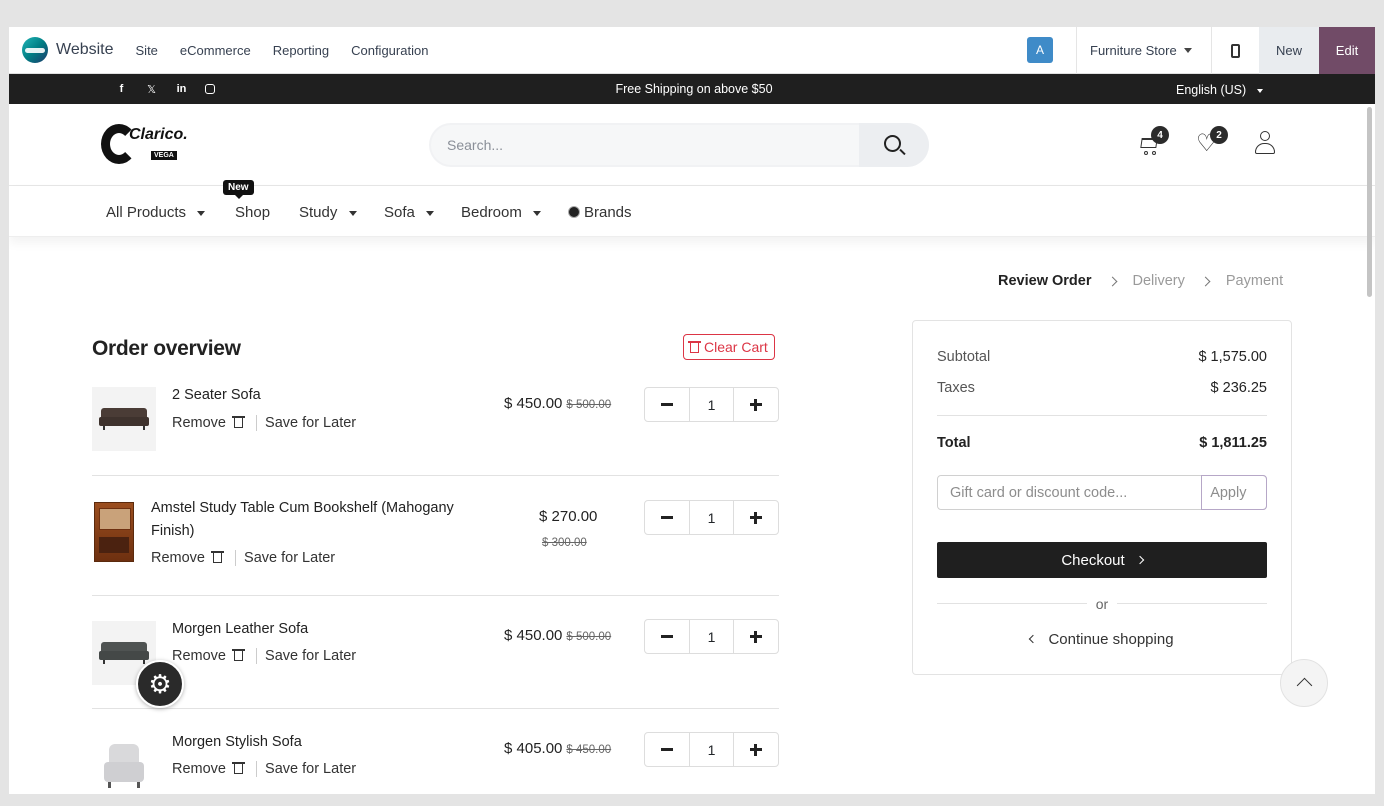 The height and width of the screenshot is (806, 1384). What do you see at coordinates (600, 212) in the screenshot?
I see `nav-brands: Brands` at bounding box center [600, 212].